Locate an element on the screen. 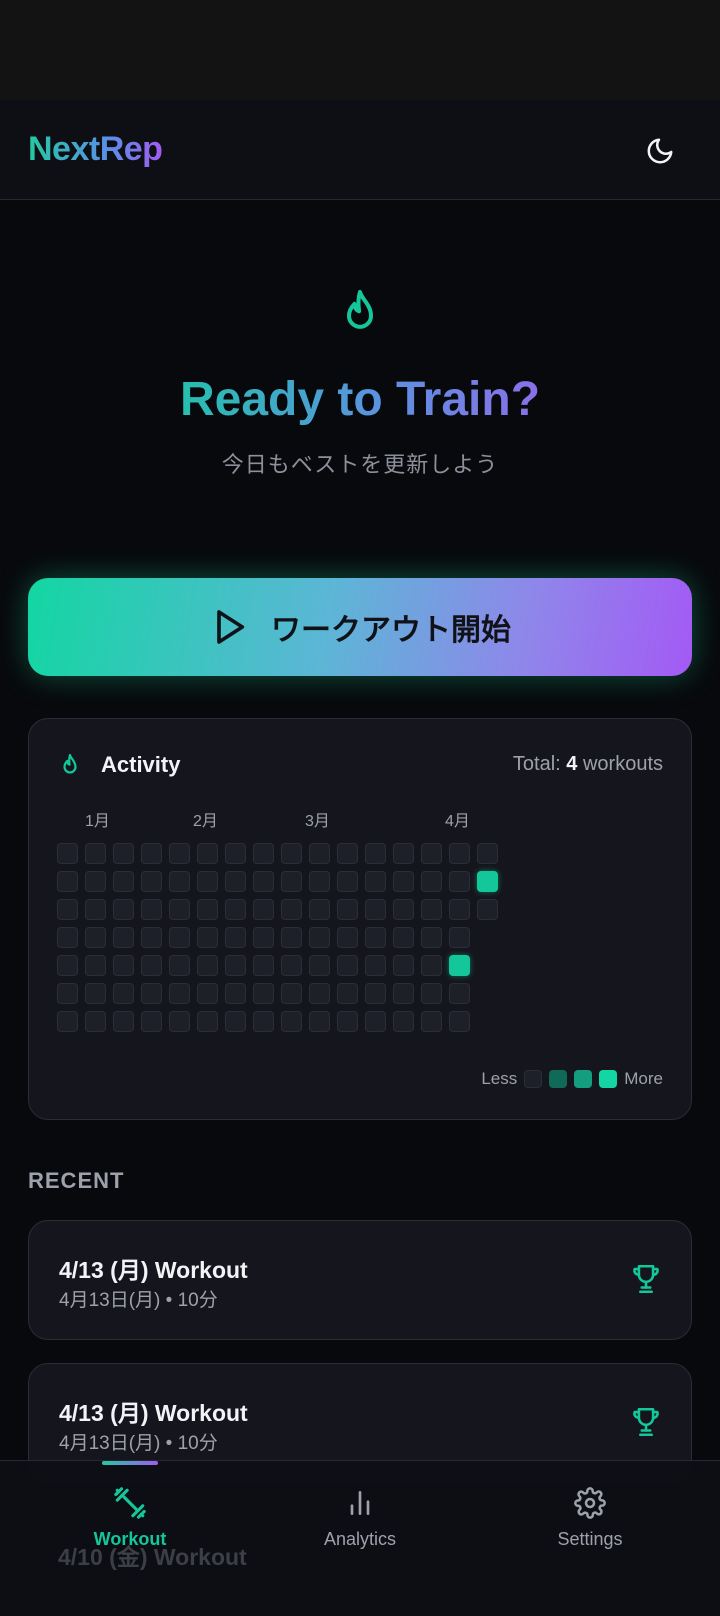  month-label: 1月 is located at coordinates (97, 821).